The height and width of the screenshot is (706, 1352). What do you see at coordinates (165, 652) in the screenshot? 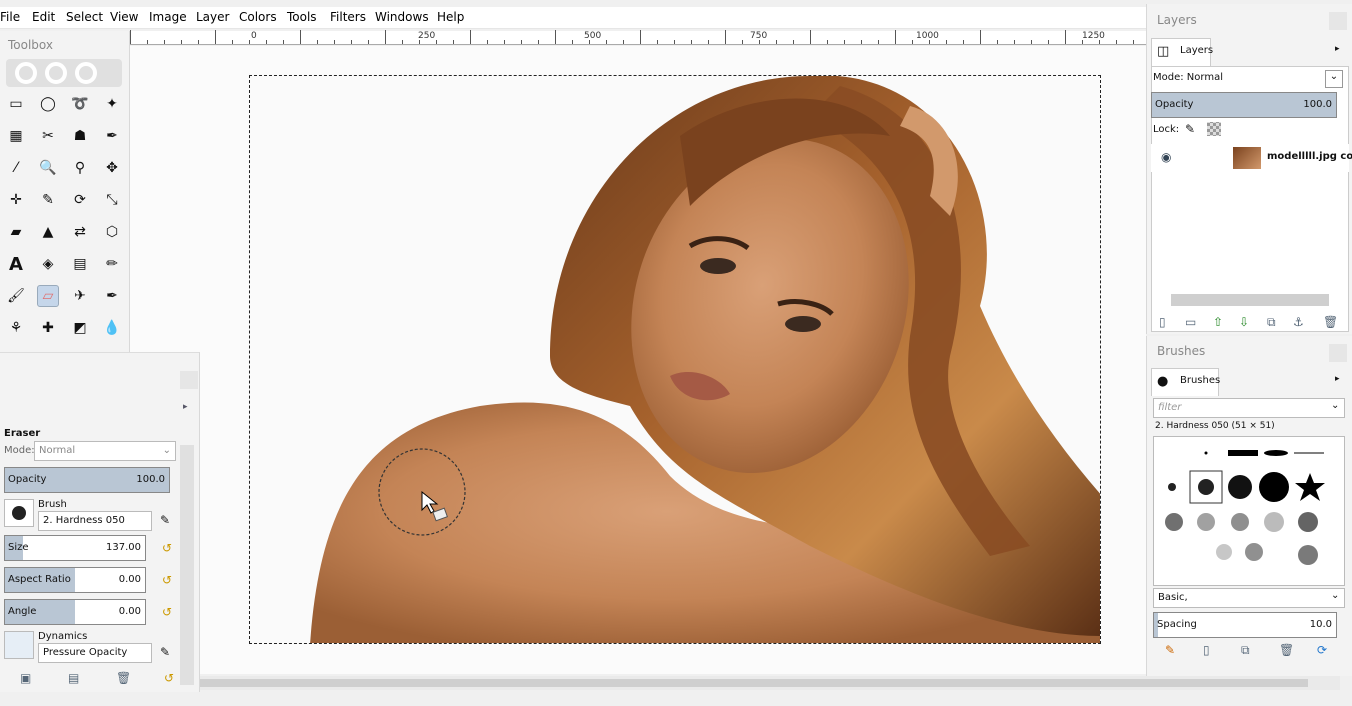
I see `edit-dynamics-icon: ✎` at bounding box center [165, 652].